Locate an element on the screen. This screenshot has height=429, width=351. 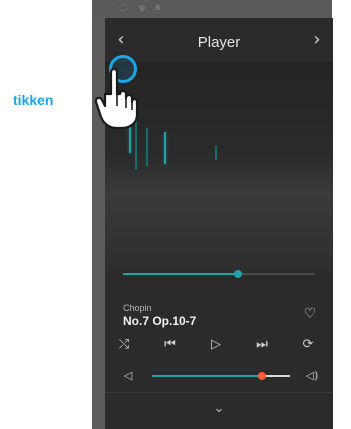
shuffle-icon: ⤭ is located at coordinates (124, 345).